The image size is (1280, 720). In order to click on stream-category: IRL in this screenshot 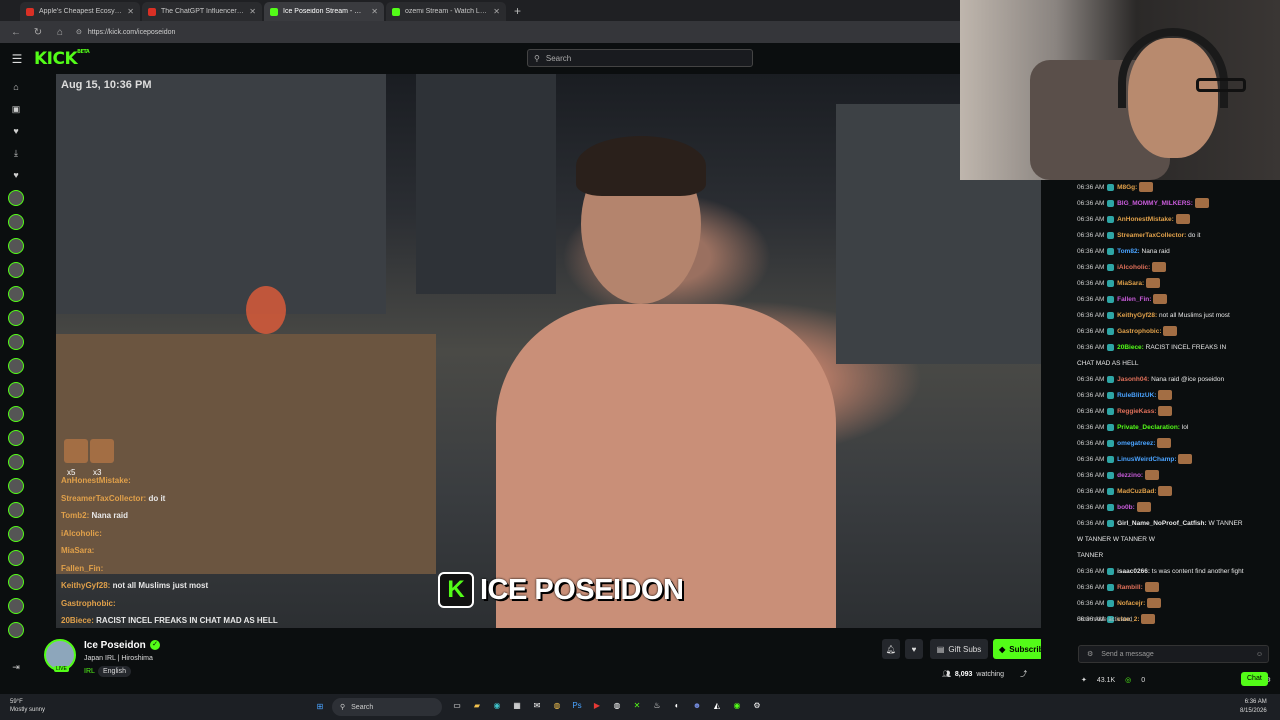, I will do `click(89, 671)`.